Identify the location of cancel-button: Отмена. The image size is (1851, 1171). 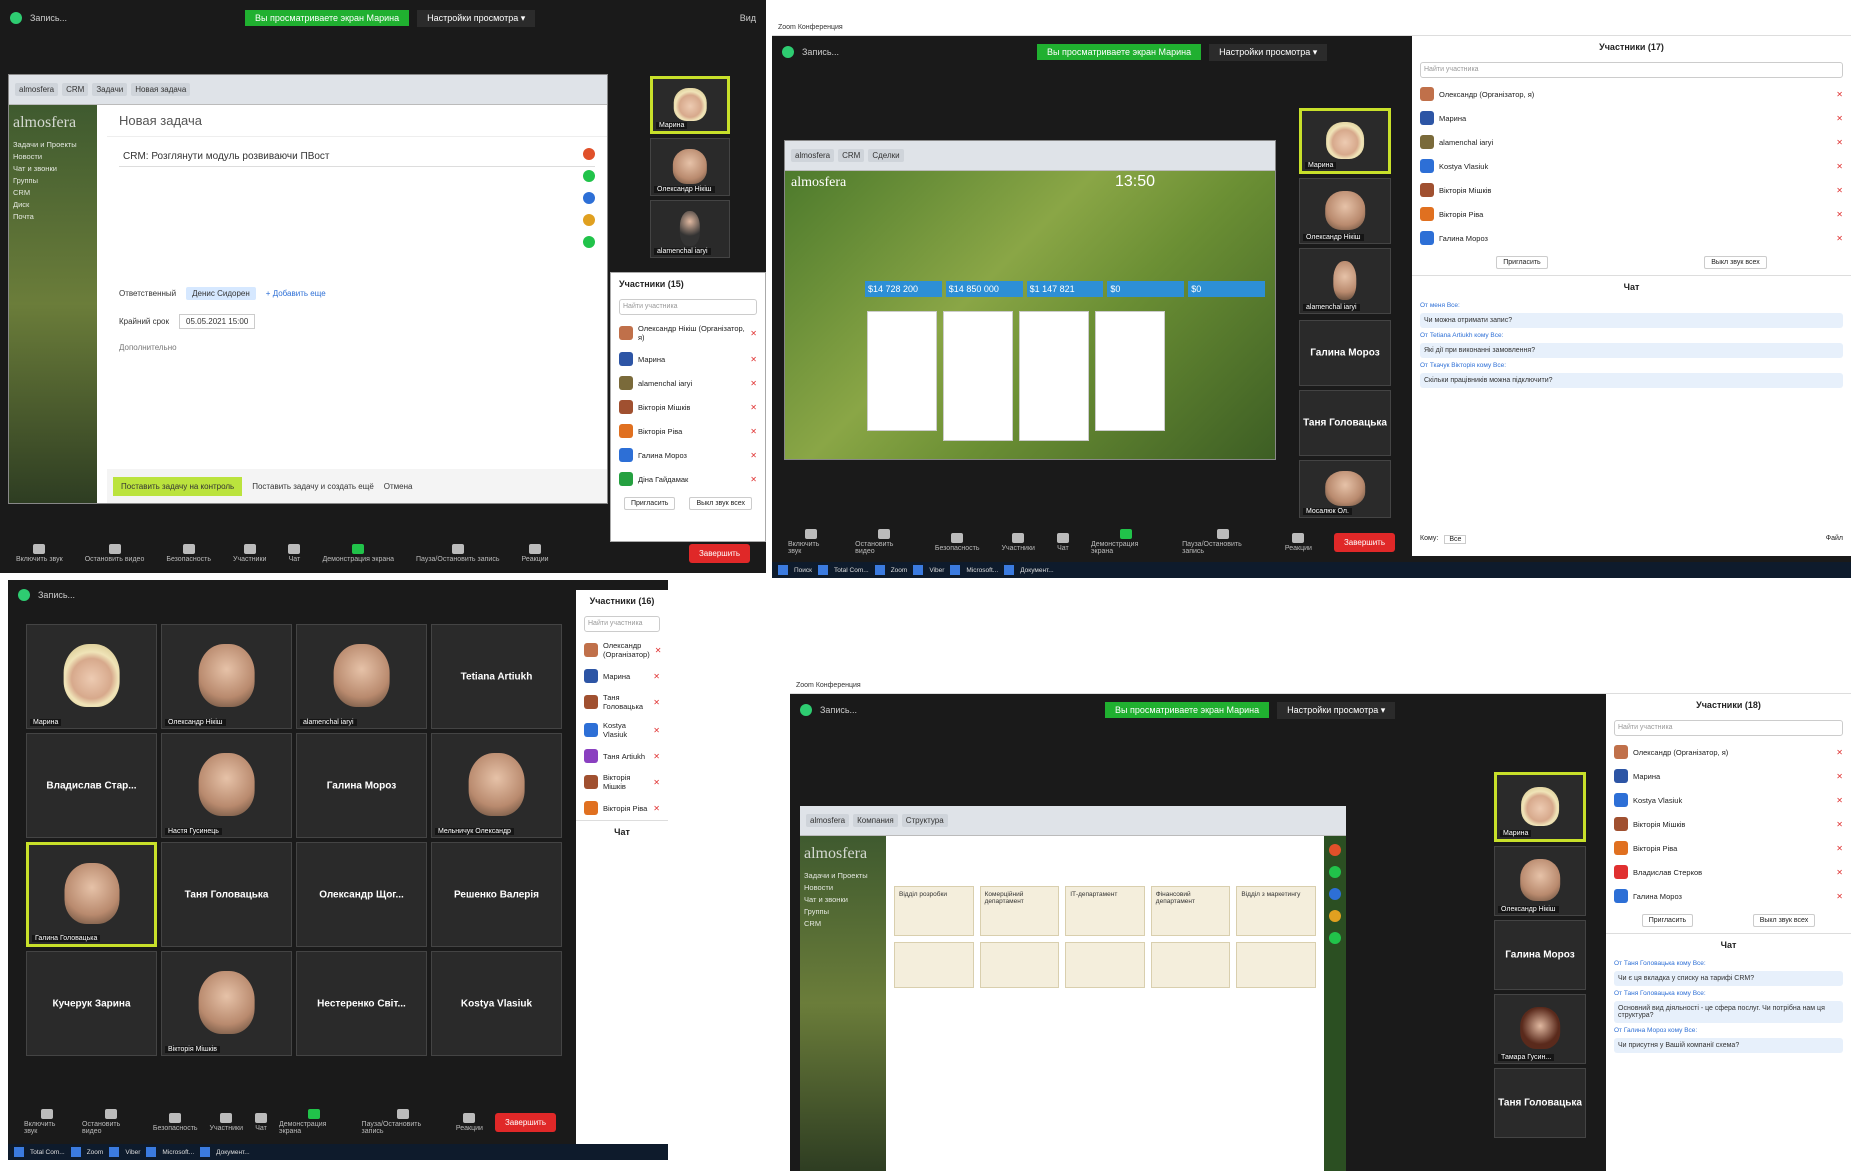
(398, 486).